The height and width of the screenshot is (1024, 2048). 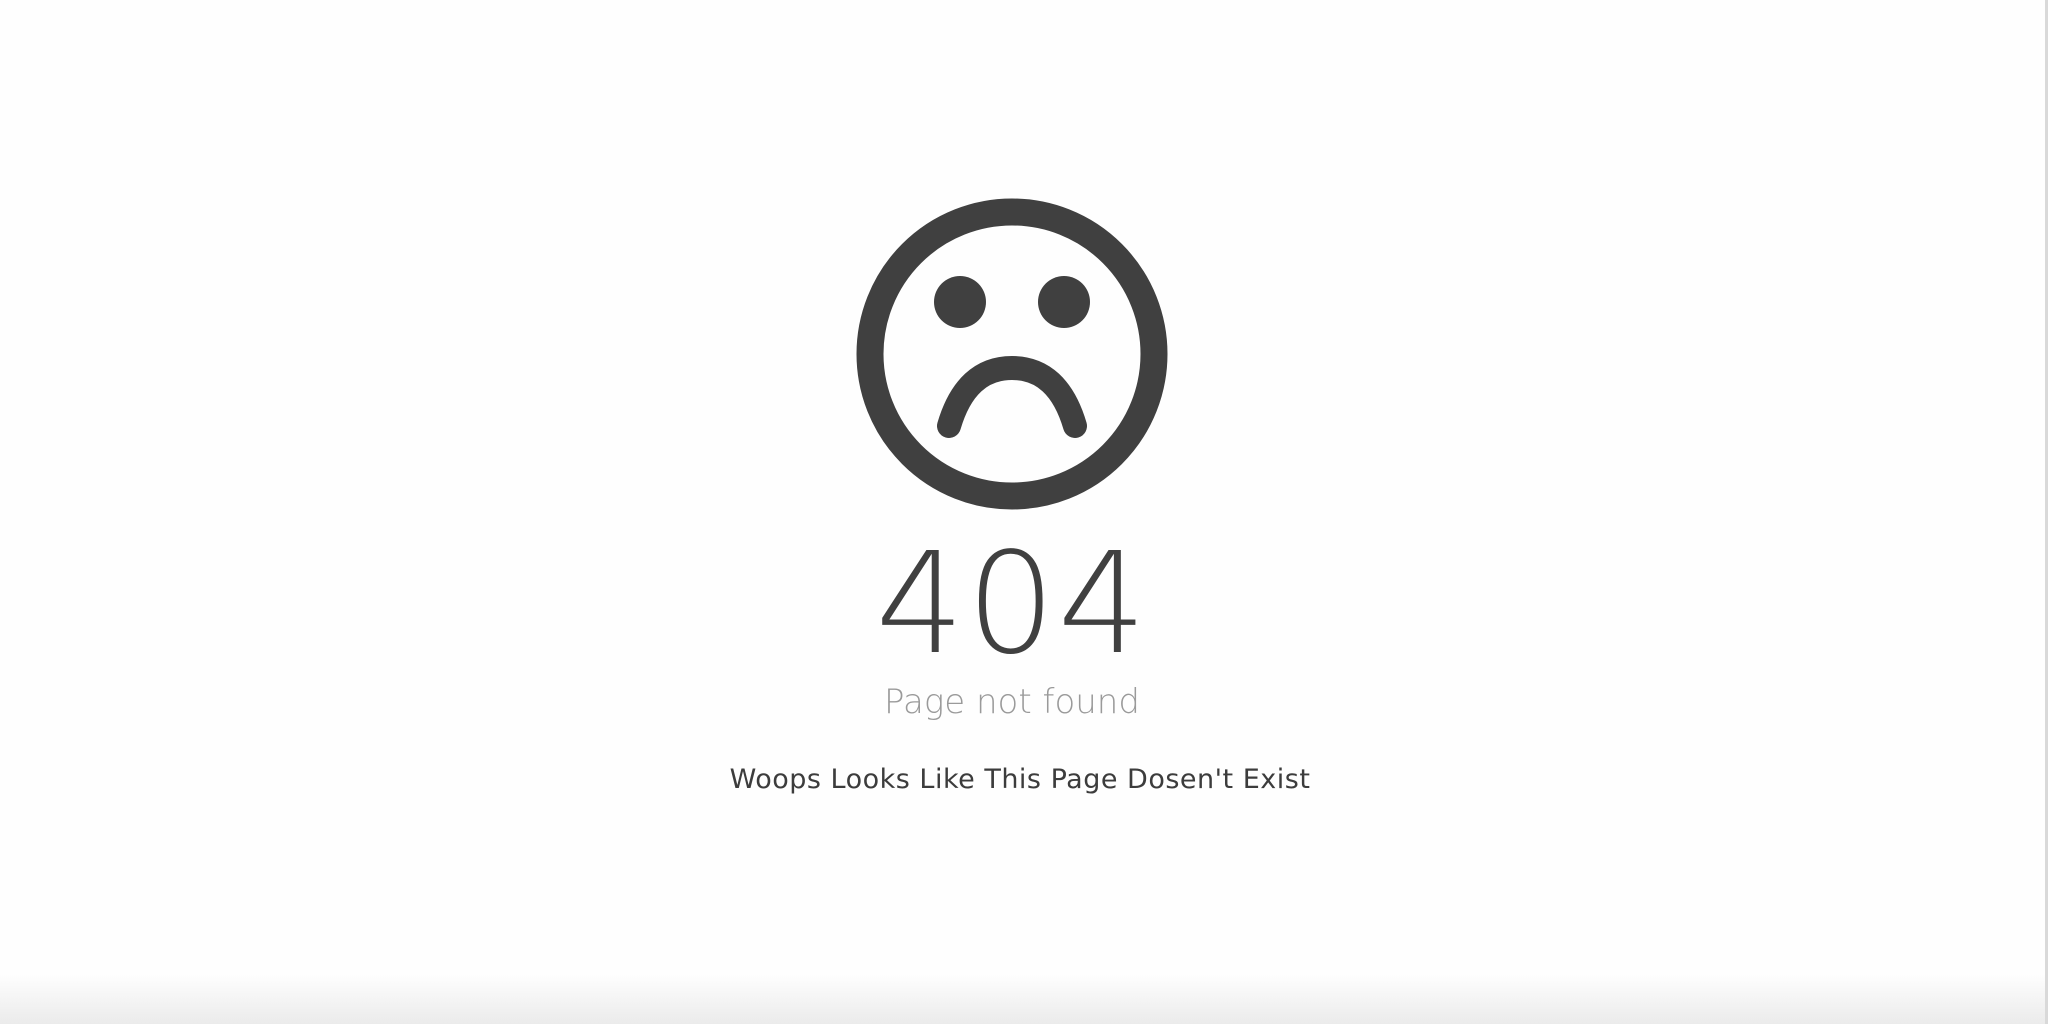 What do you see at coordinates (1020, 779) in the screenshot?
I see `error-message: Woops Looks Like This Page Dosen't Exist` at bounding box center [1020, 779].